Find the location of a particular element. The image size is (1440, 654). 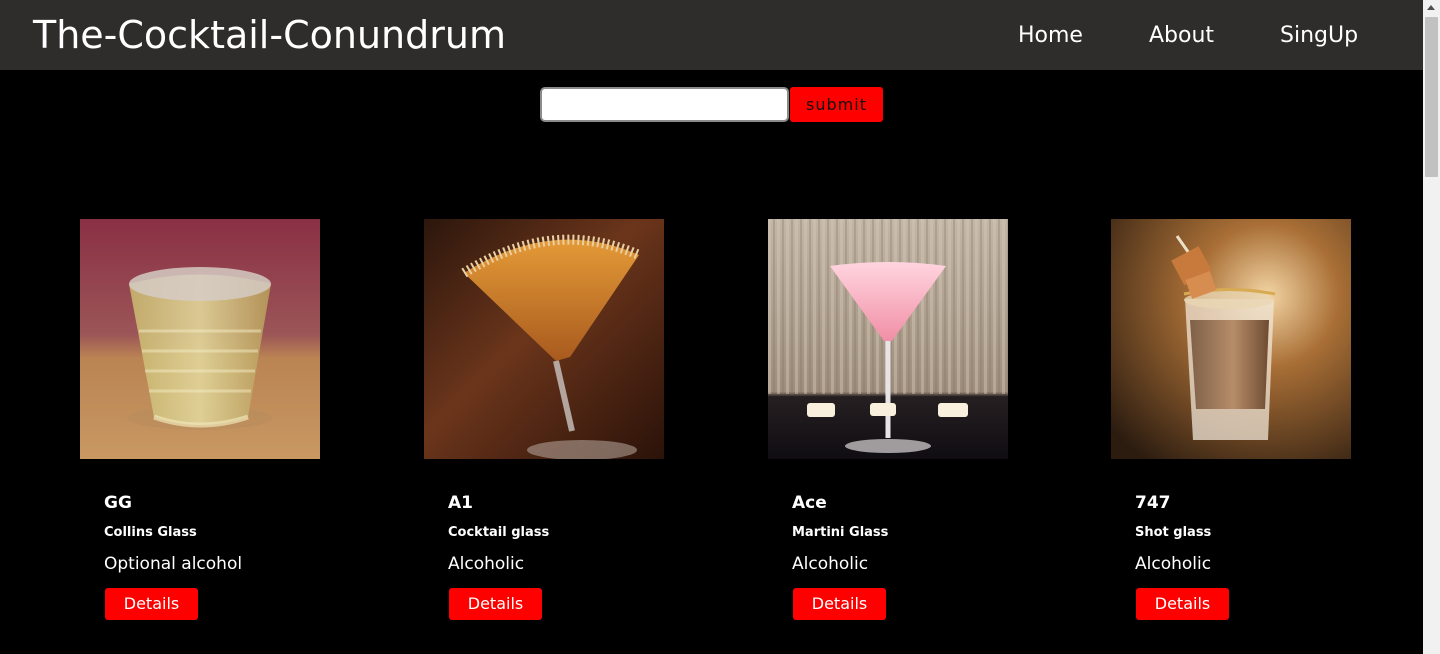

martini-glass-drink-image is located at coordinates (888, 339).